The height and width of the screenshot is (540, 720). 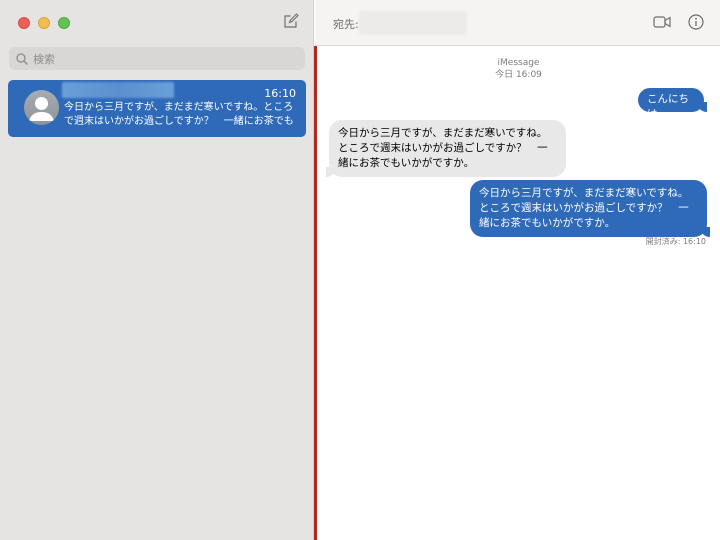 I want to click on video-call-icon, so click(x=662, y=22).